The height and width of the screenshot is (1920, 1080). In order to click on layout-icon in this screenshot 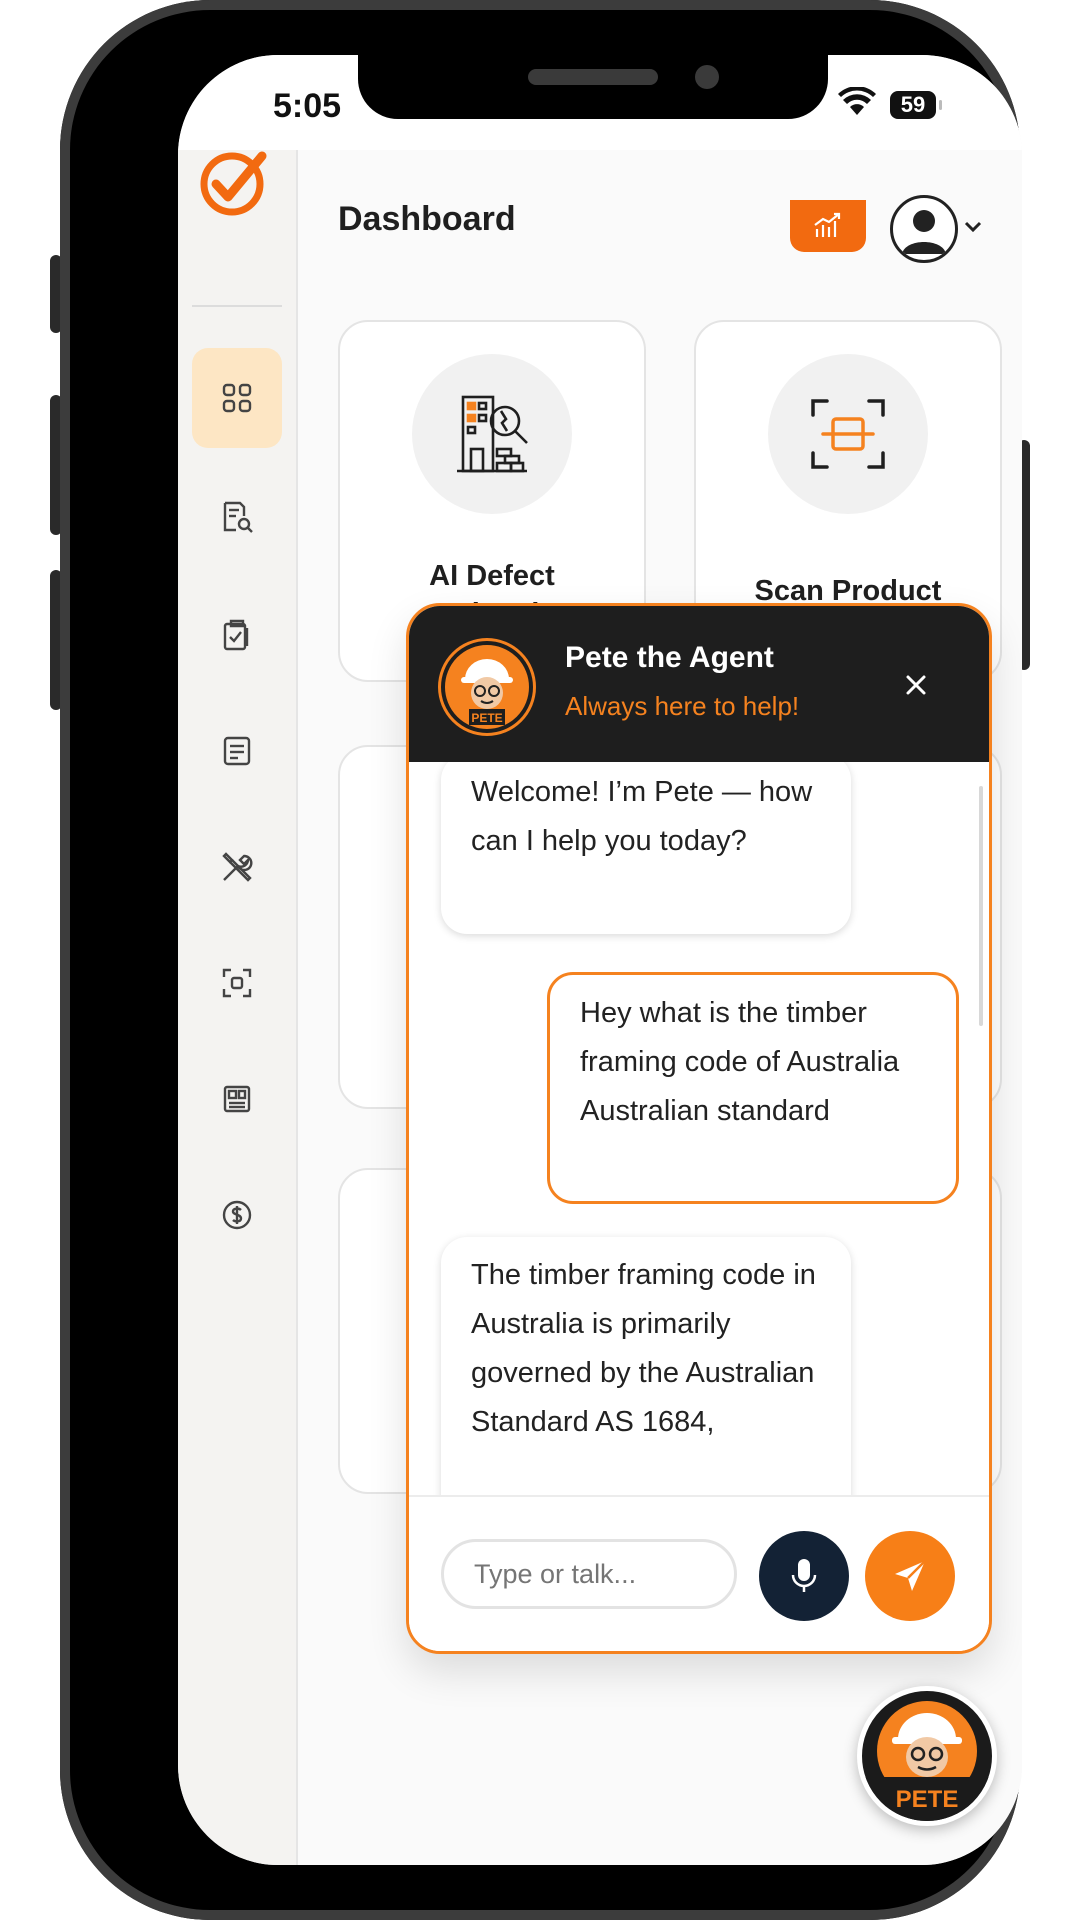, I will do `click(237, 1099)`.